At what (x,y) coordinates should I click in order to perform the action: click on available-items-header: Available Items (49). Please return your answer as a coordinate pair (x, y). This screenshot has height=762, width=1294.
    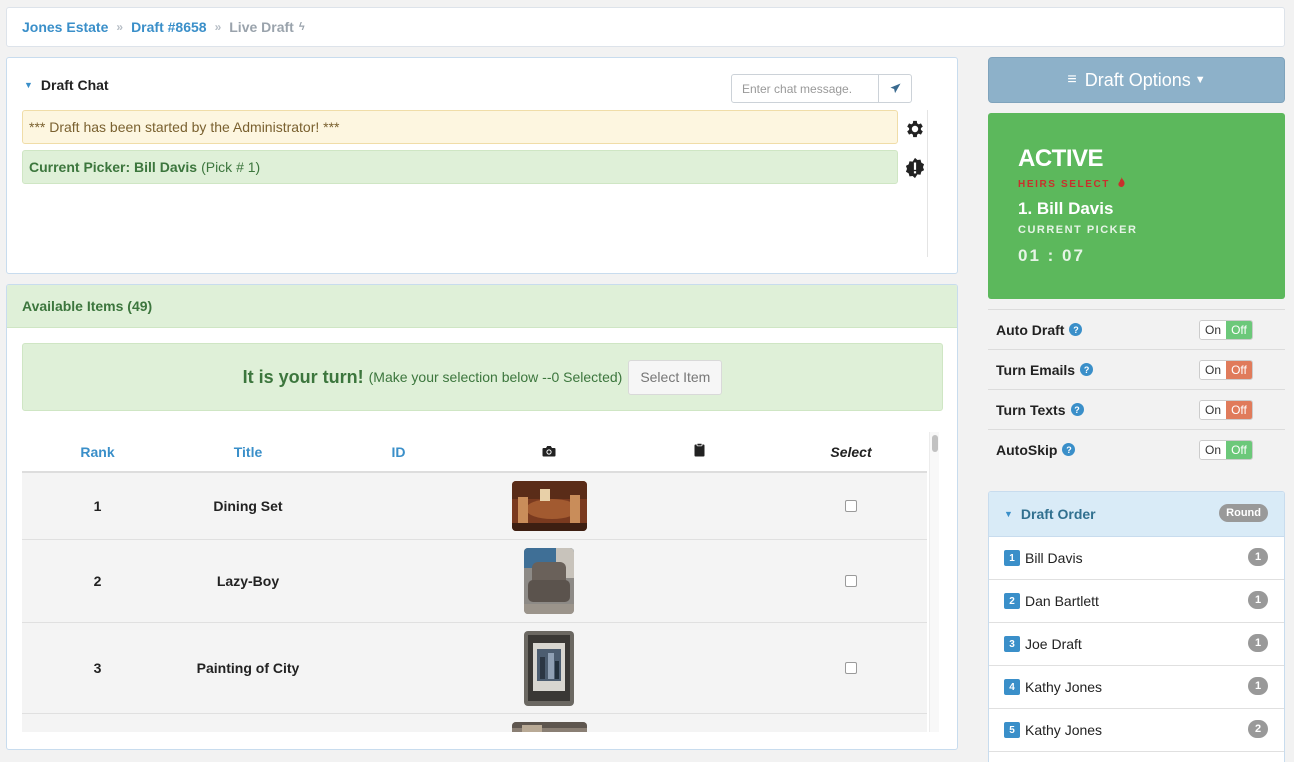
    Looking at the image, I should click on (482, 306).